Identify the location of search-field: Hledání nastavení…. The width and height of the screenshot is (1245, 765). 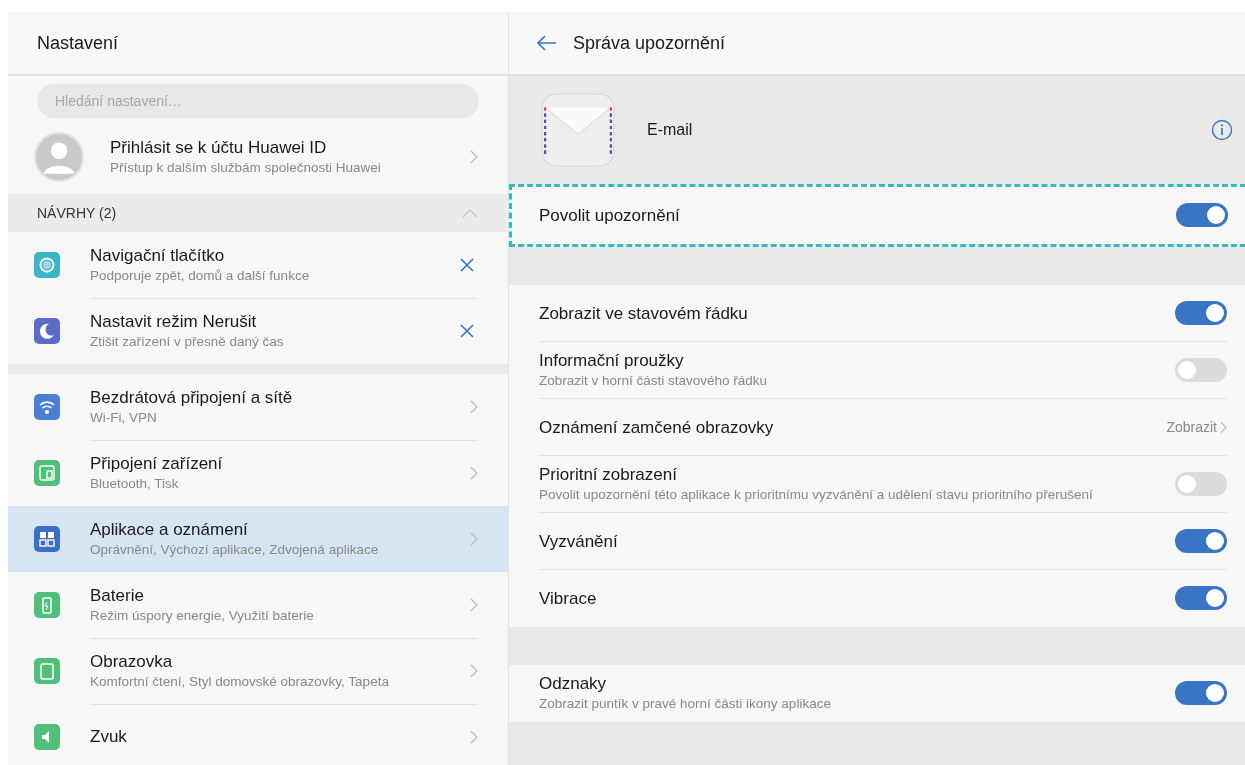
(258, 101).